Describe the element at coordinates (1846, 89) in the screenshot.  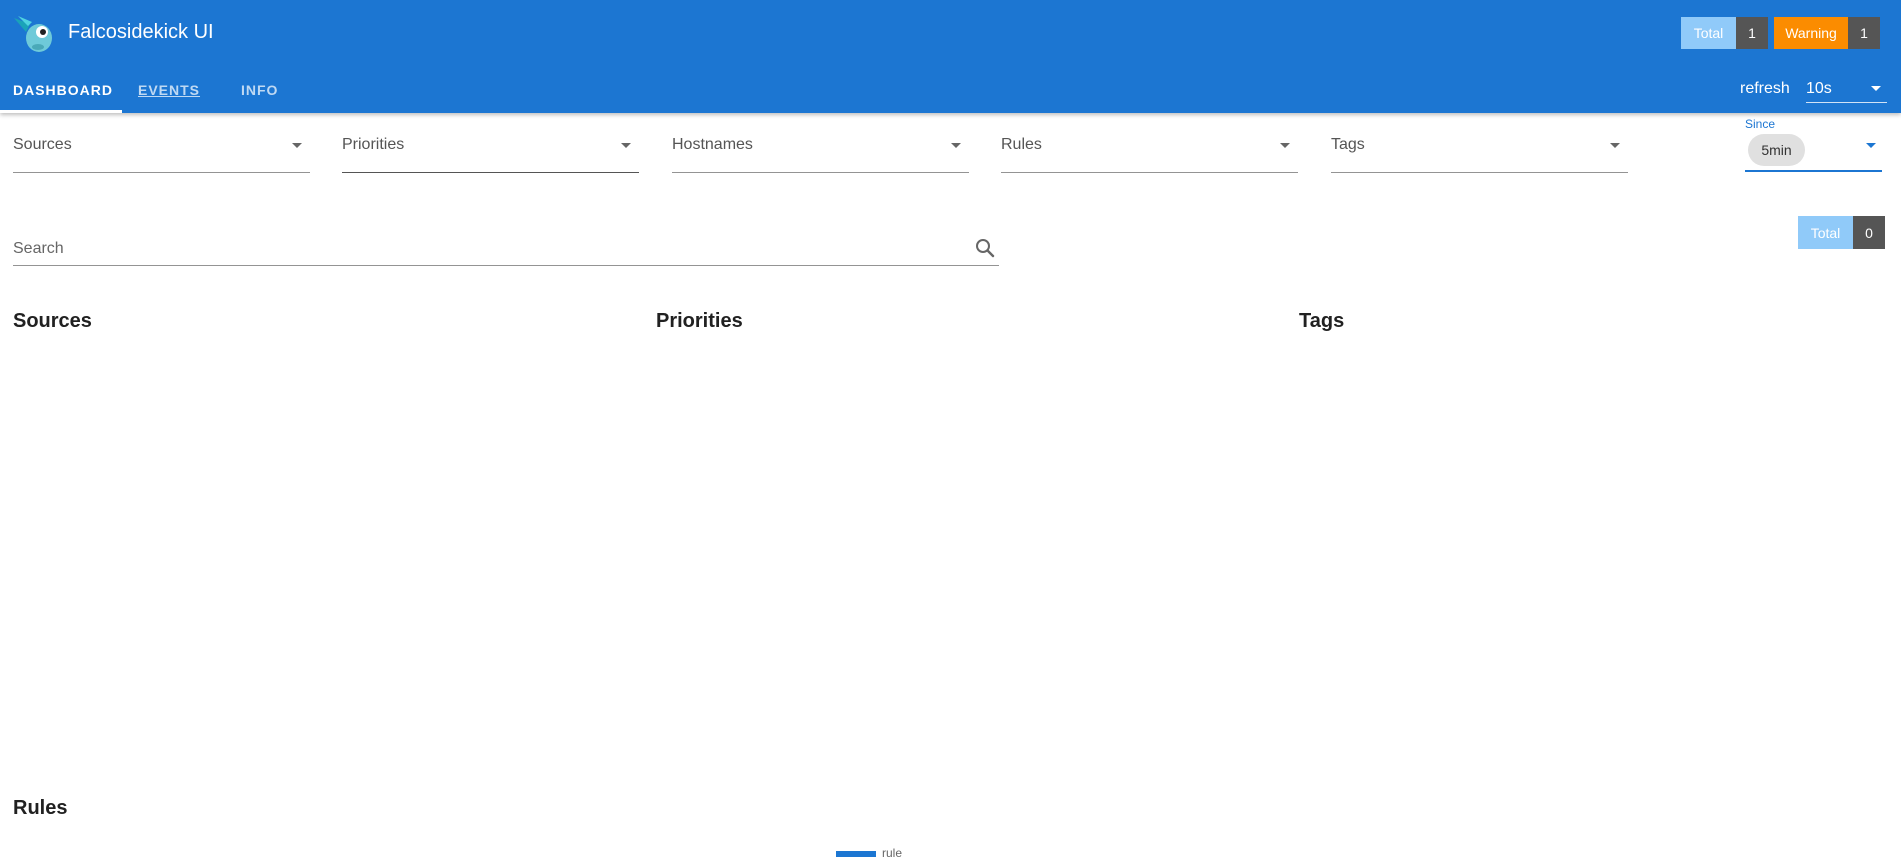
I see `refresh-interval-select: 10s` at that location.